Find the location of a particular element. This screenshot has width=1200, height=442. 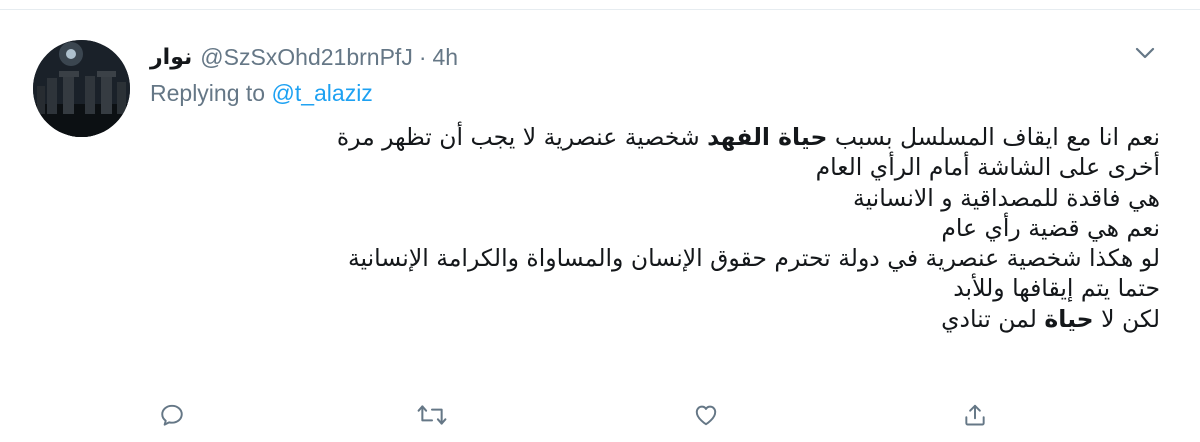

more-options-button is located at coordinates (1145, 53).